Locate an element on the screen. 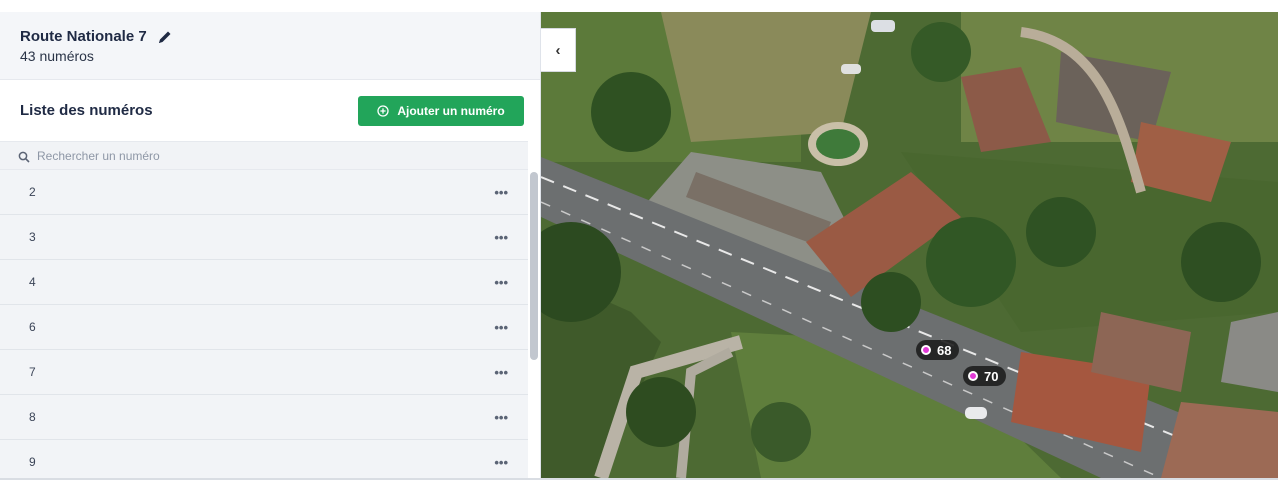 The height and width of the screenshot is (480, 1278). street-header: Route Nationale 7 43 numéros is located at coordinates (270, 46).